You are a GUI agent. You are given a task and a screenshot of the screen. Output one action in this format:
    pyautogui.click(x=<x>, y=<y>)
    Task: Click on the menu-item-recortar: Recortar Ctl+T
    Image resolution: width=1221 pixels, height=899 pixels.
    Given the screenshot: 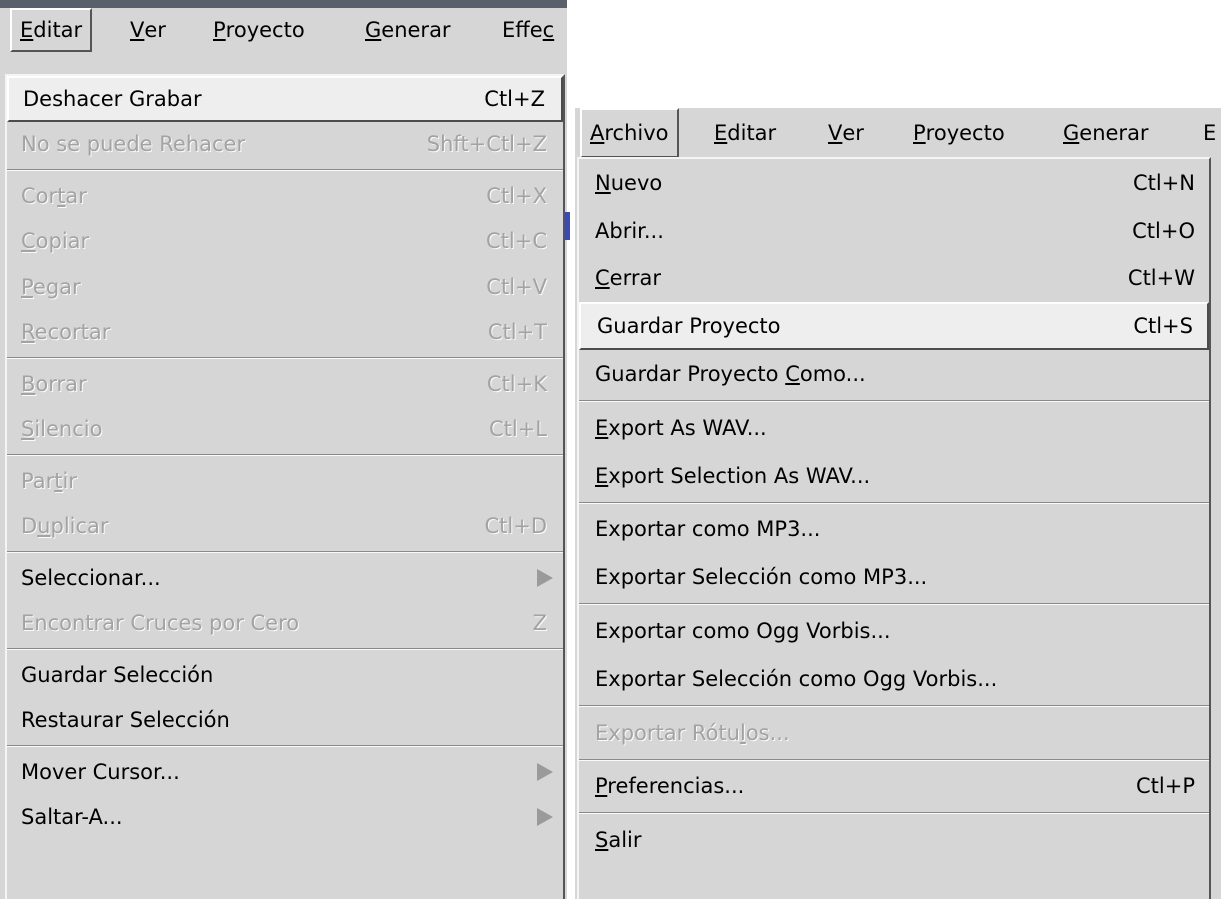 What is the action you would take?
    pyautogui.click(x=285, y=333)
    